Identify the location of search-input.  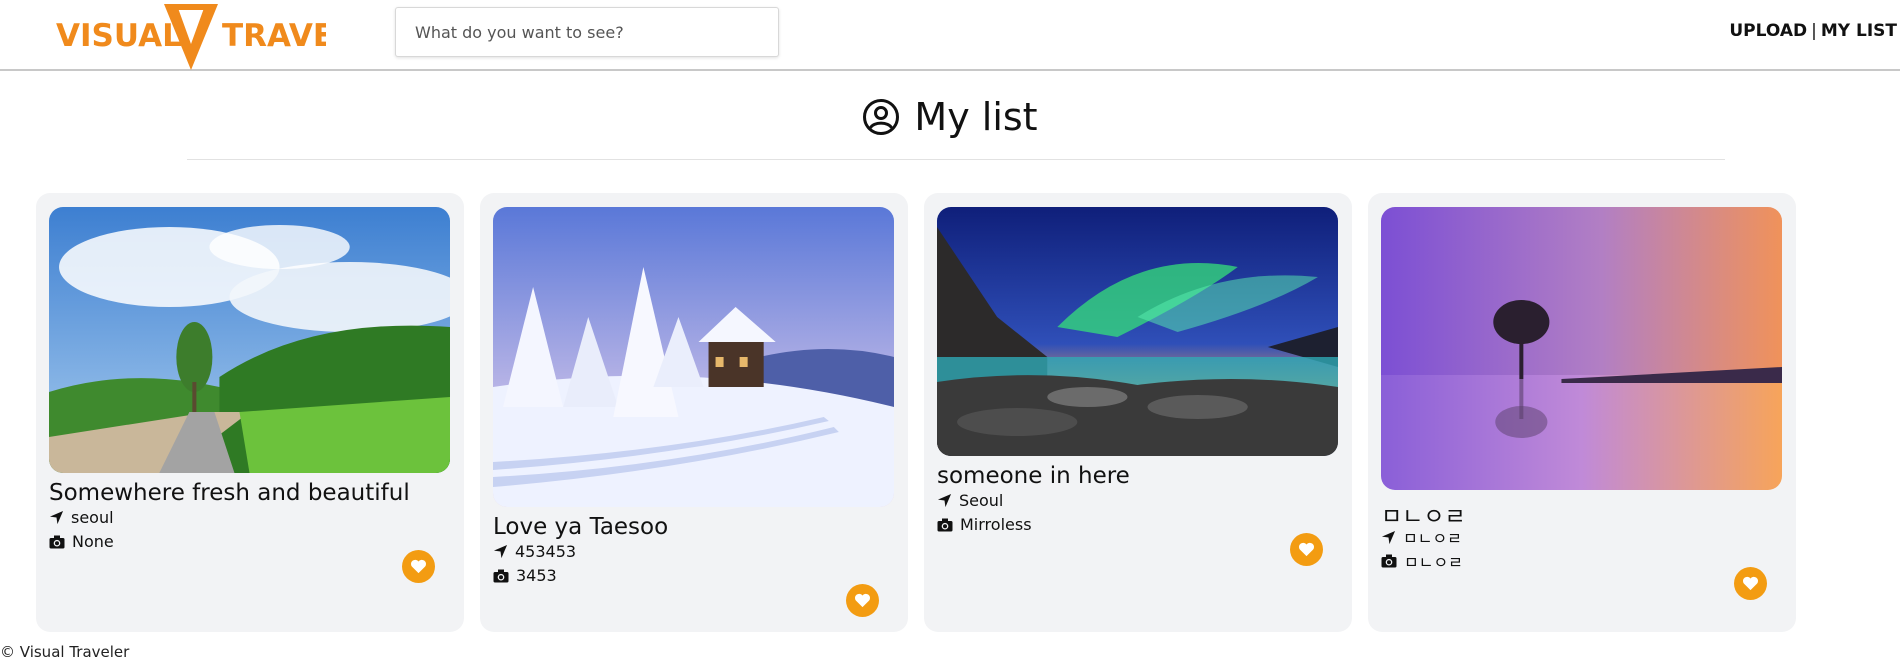
(587, 32).